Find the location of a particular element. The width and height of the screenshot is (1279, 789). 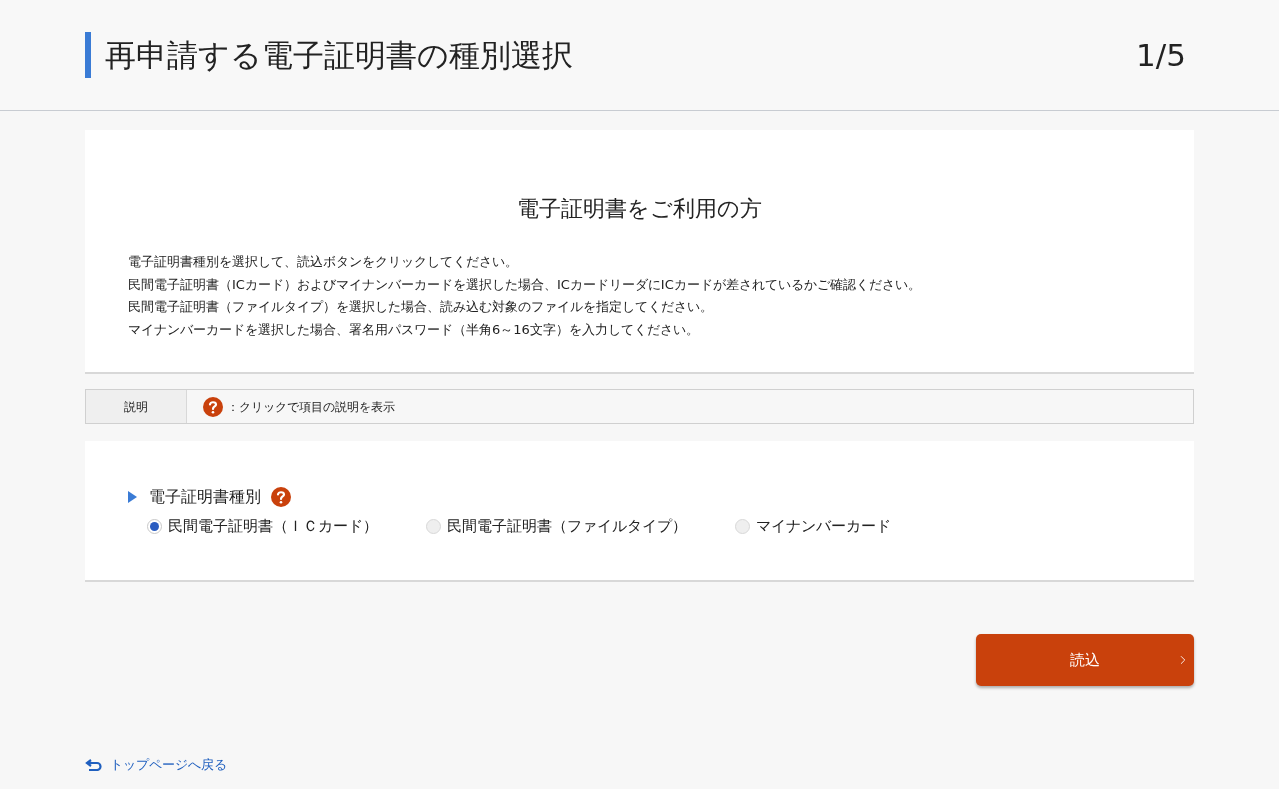

instruction-text: マイナンバーカードを選択した場合、署名用パスワード（半角6～16文字）を入力してください。 is located at coordinates (414, 329).